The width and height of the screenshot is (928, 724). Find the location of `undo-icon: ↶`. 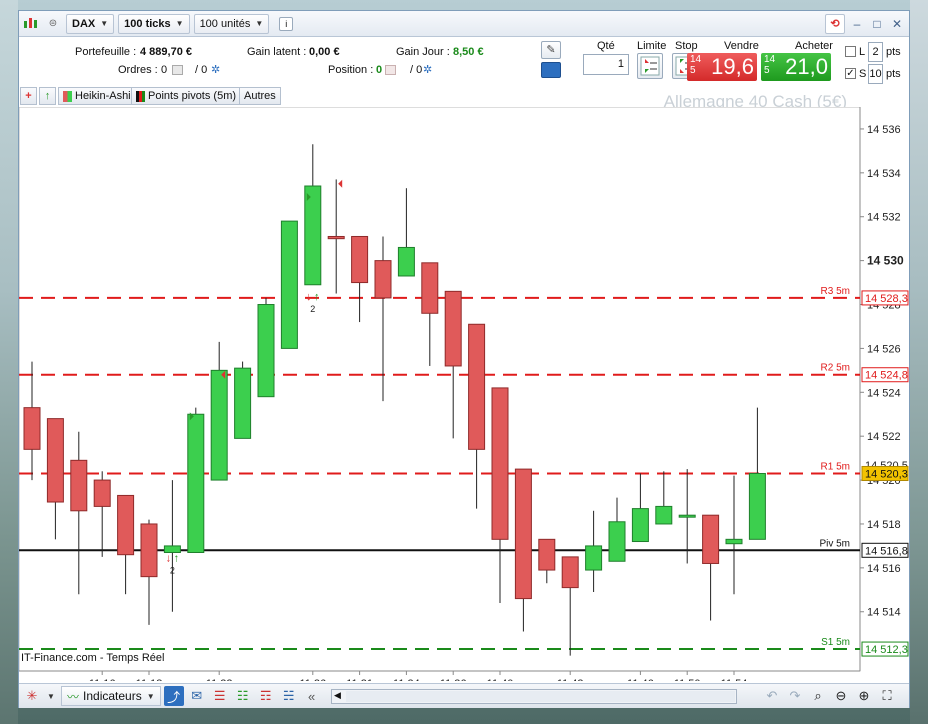

undo-icon: ↶ is located at coordinates (772, 696).